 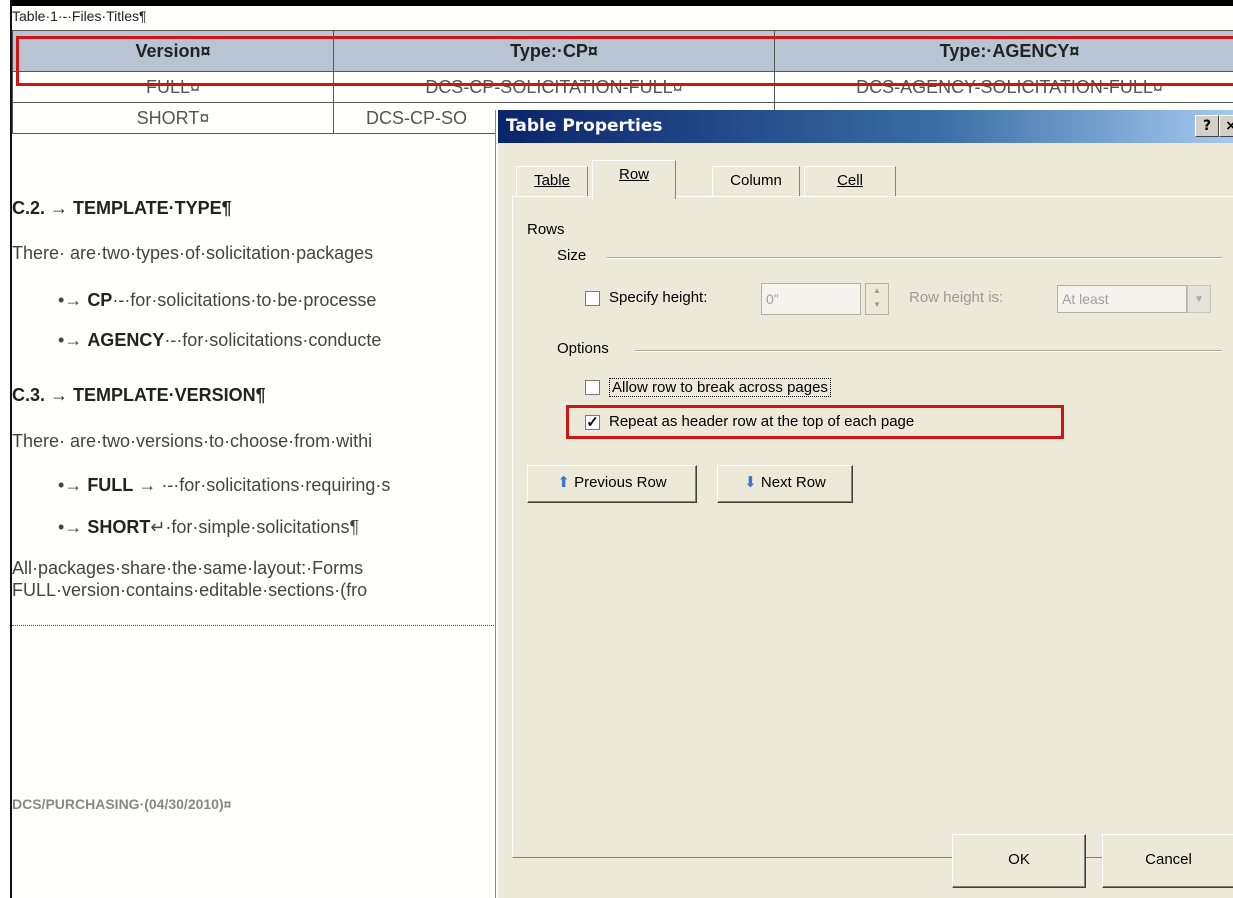 What do you see at coordinates (592, 387) in the screenshot?
I see `allow-break-checkbox` at bounding box center [592, 387].